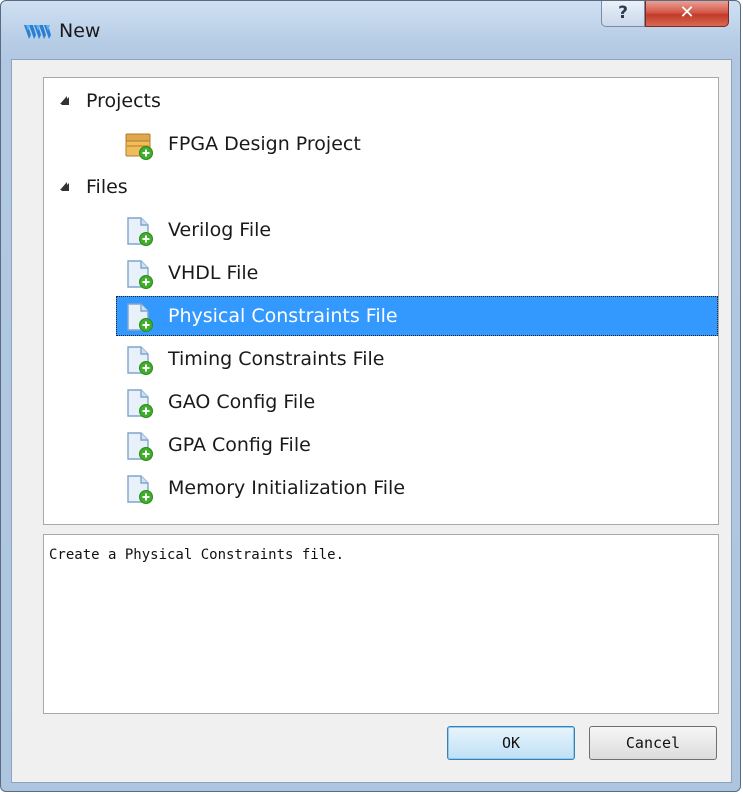 Image resolution: width=743 pixels, height=794 pixels. What do you see at coordinates (264, 144) in the screenshot?
I see `tree-item-label: FPGA Design Project` at bounding box center [264, 144].